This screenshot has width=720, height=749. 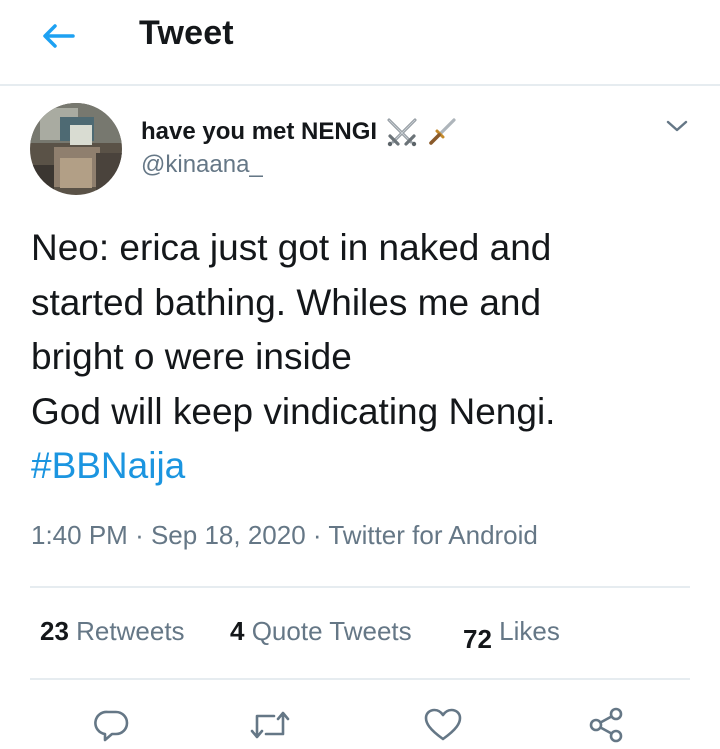 I want to click on retweets-stat: 23 Retweets, so click(x=112, y=631).